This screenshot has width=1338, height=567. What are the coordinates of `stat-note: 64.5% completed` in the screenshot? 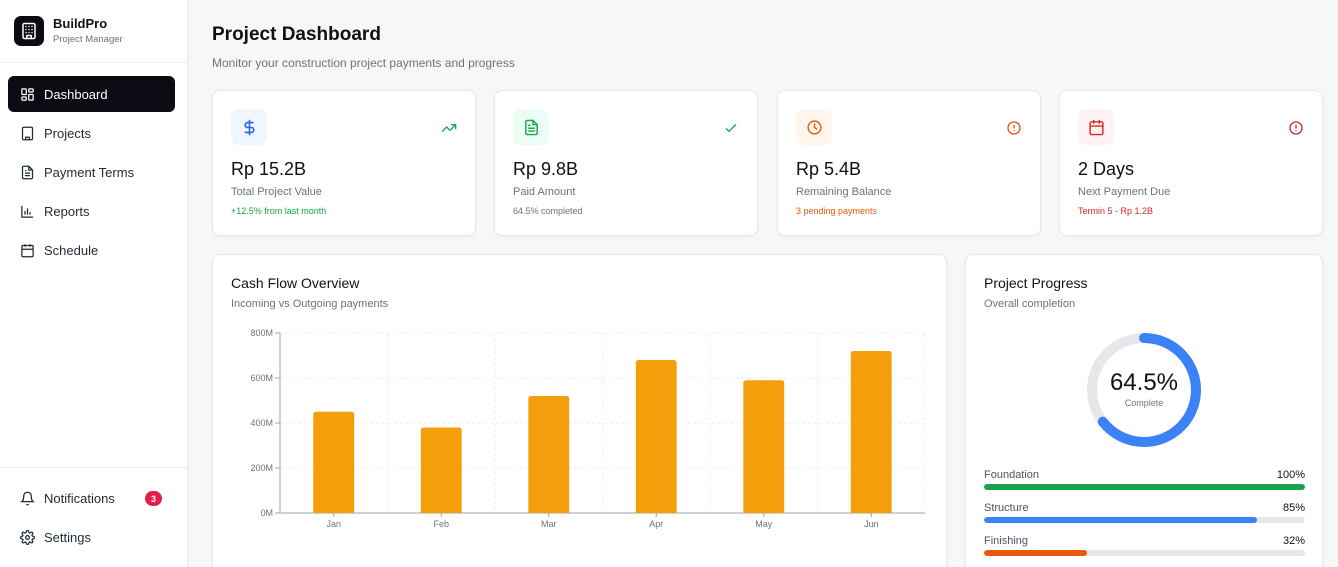 It's located at (548, 211).